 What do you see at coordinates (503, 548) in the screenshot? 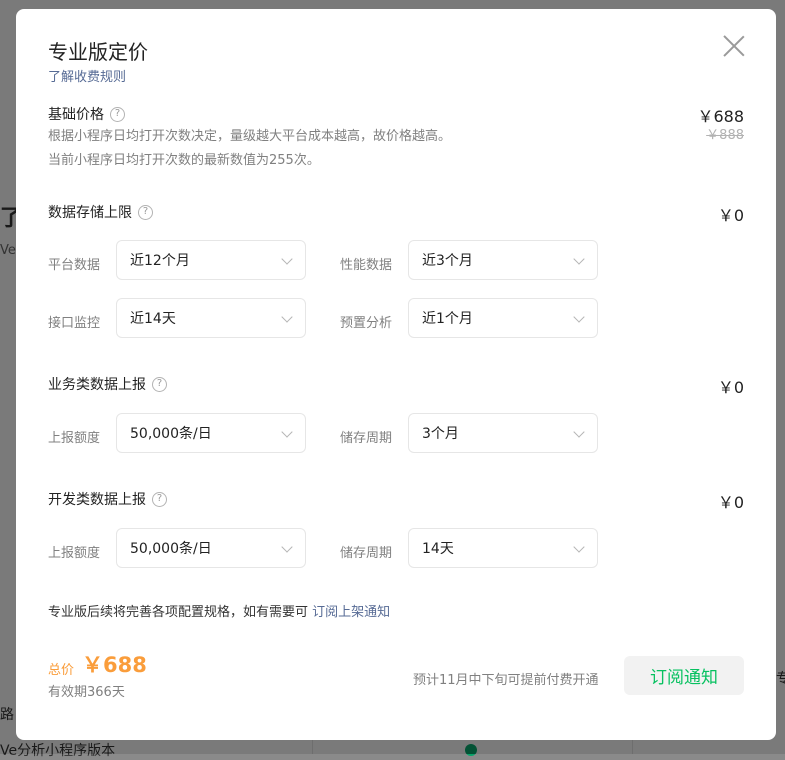
I see `dev-retention-select: 14天` at bounding box center [503, 548].